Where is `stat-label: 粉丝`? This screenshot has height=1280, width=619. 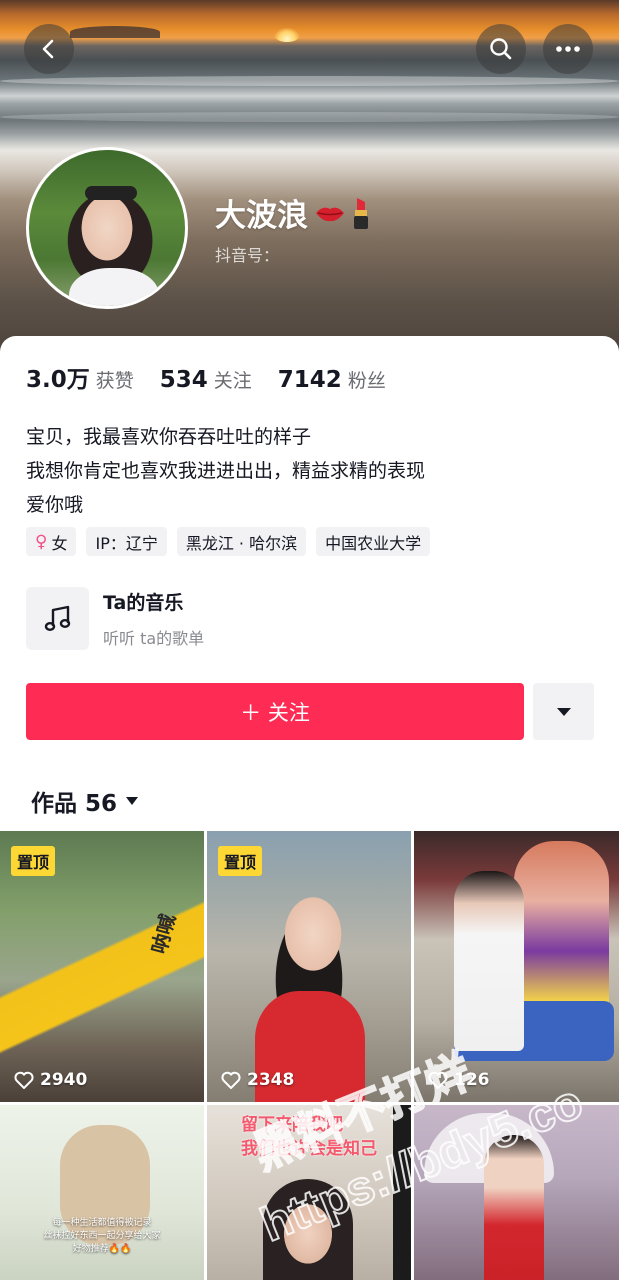
stat-label: 粉丝 is located at coordinates (366, 381).